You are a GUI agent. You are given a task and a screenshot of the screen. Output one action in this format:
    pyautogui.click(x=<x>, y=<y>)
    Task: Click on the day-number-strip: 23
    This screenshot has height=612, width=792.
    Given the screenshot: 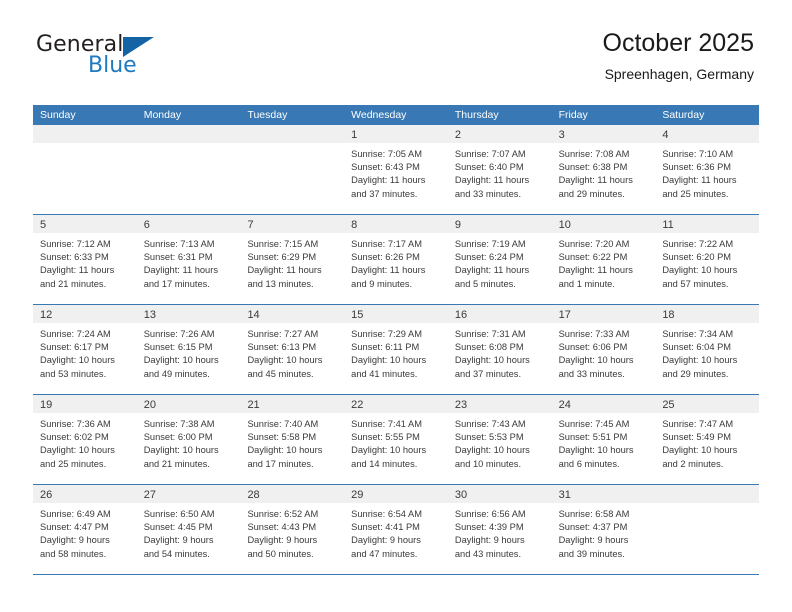 What is the action you would take?
    pyautogui.click(x=499, y=404)
    